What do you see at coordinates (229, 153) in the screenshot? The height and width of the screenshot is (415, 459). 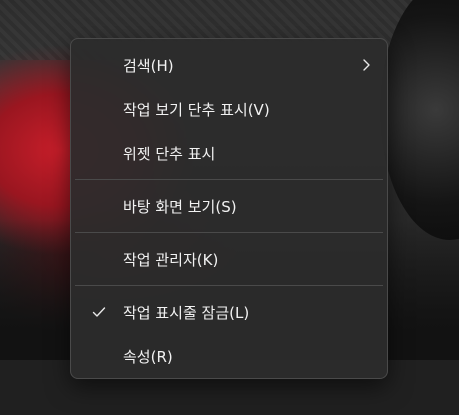 I see `menu-item-show-widgets-button: 위젯 단추 표시` at bounding box center [229, 153].